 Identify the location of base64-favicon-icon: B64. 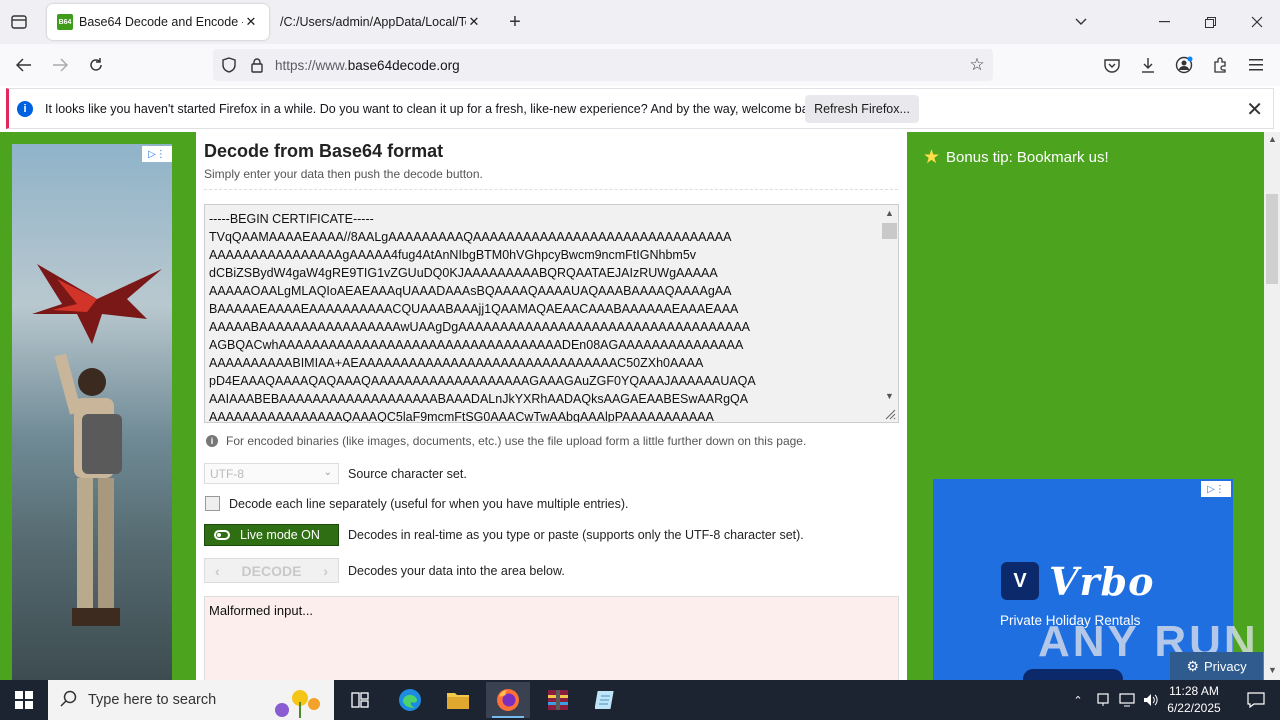
(65, 22).